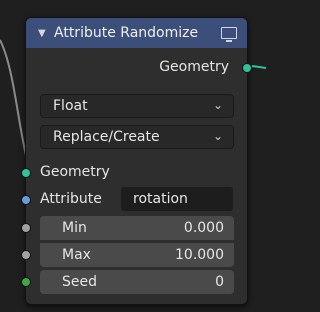 Image resolution: width=320 pixels, height=312 pixels. I want to click on operation-value: Replace/Create, so click(106, 137).